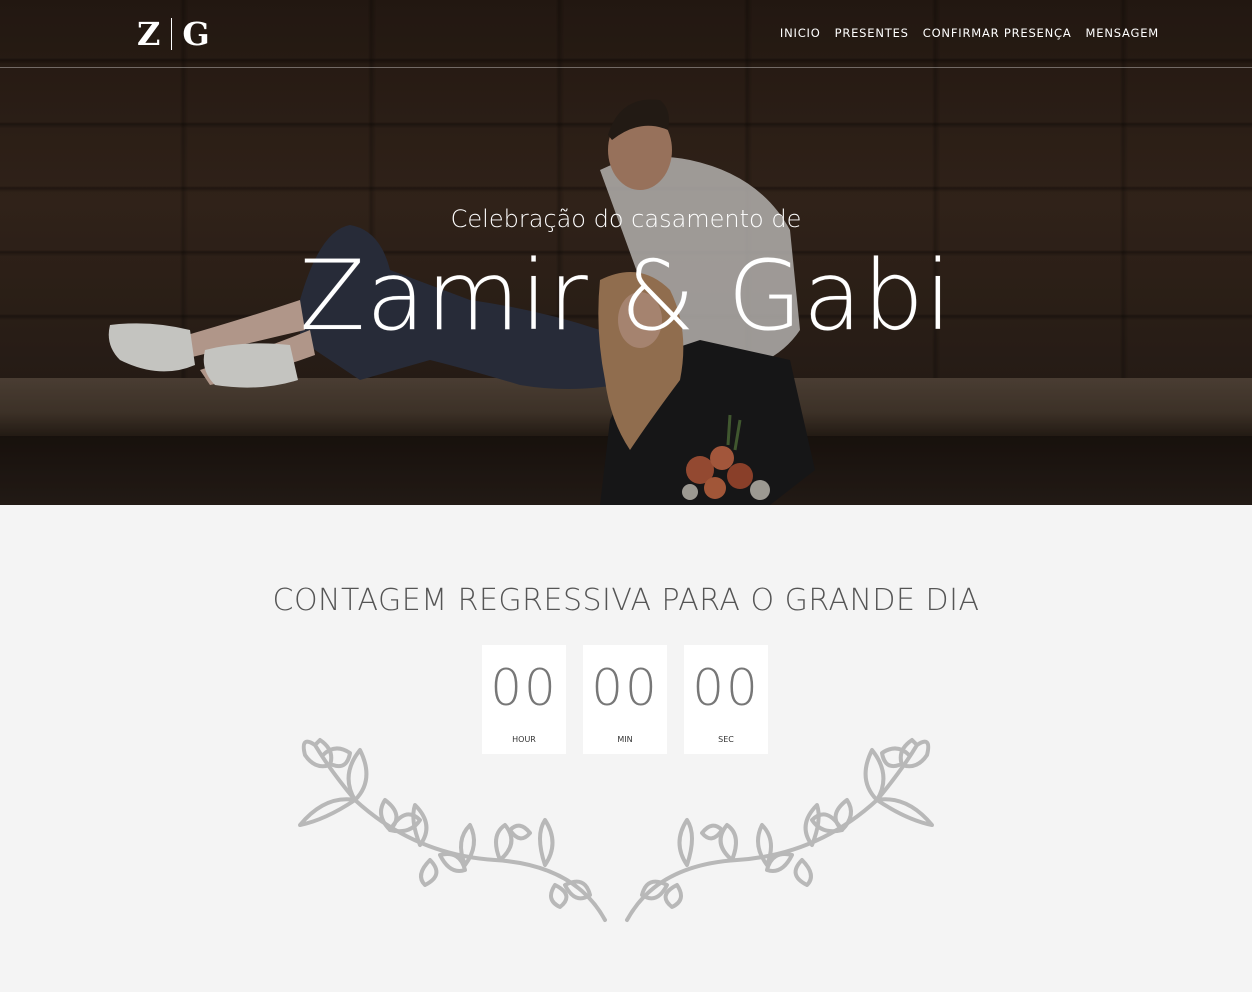 The height and width of the screenshot is (992, 1252). Describe the element at coordinates (626, 296) in the screenshot. I see `hero-title: Zamir & Gabi` at that location.